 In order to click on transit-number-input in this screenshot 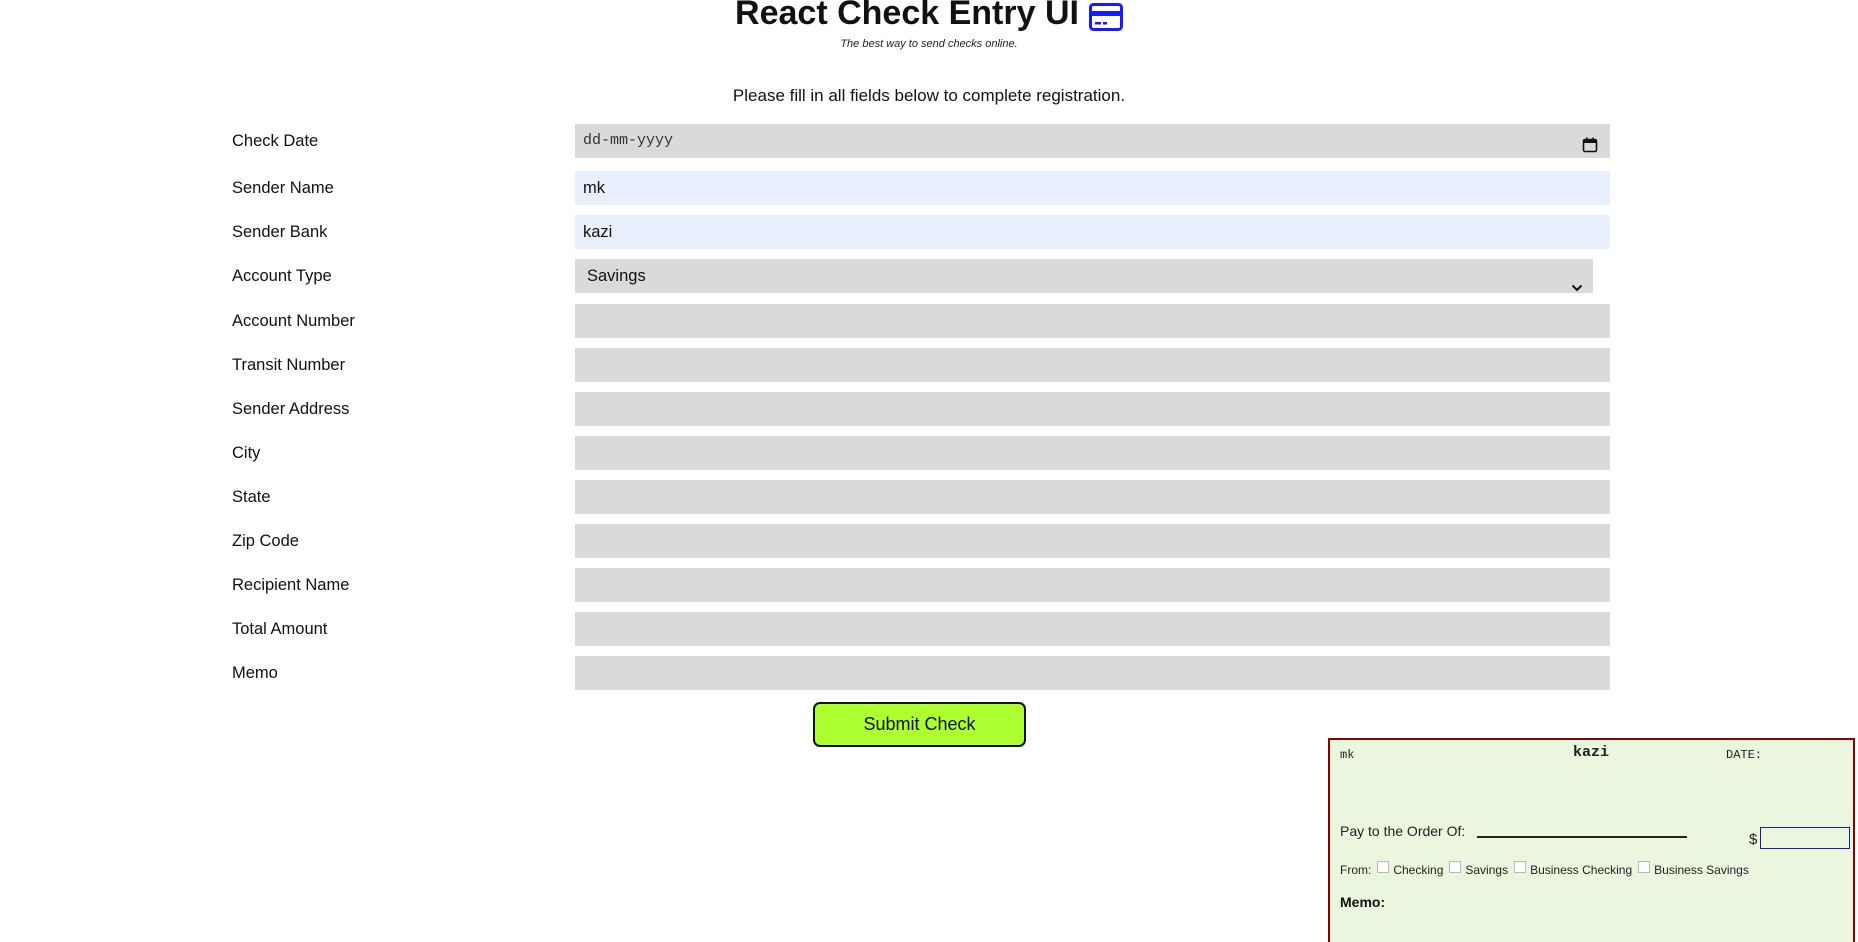, I will do `click(1092, 365)`.